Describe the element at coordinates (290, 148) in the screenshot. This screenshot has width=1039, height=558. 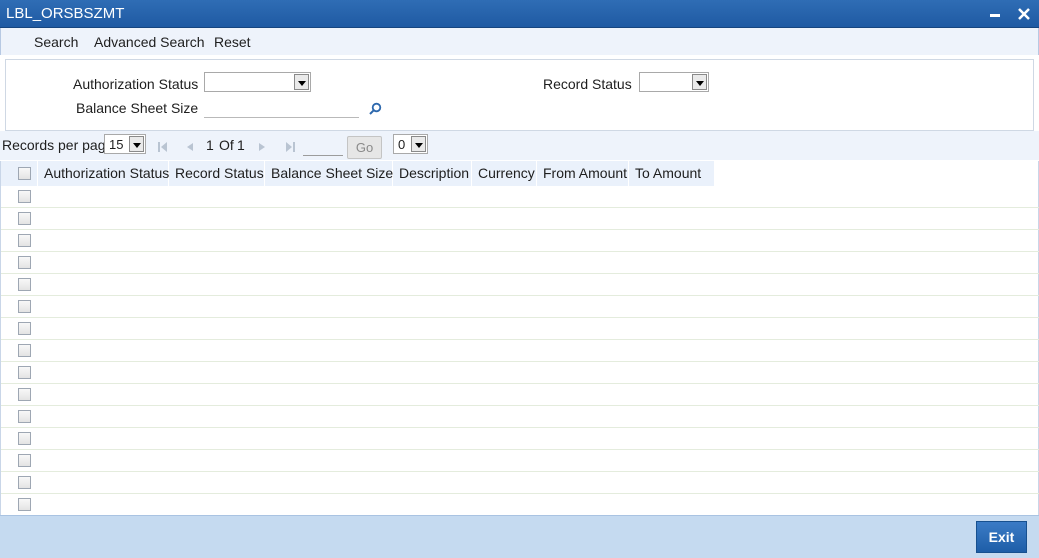
I see `last-page-icon` at that location.